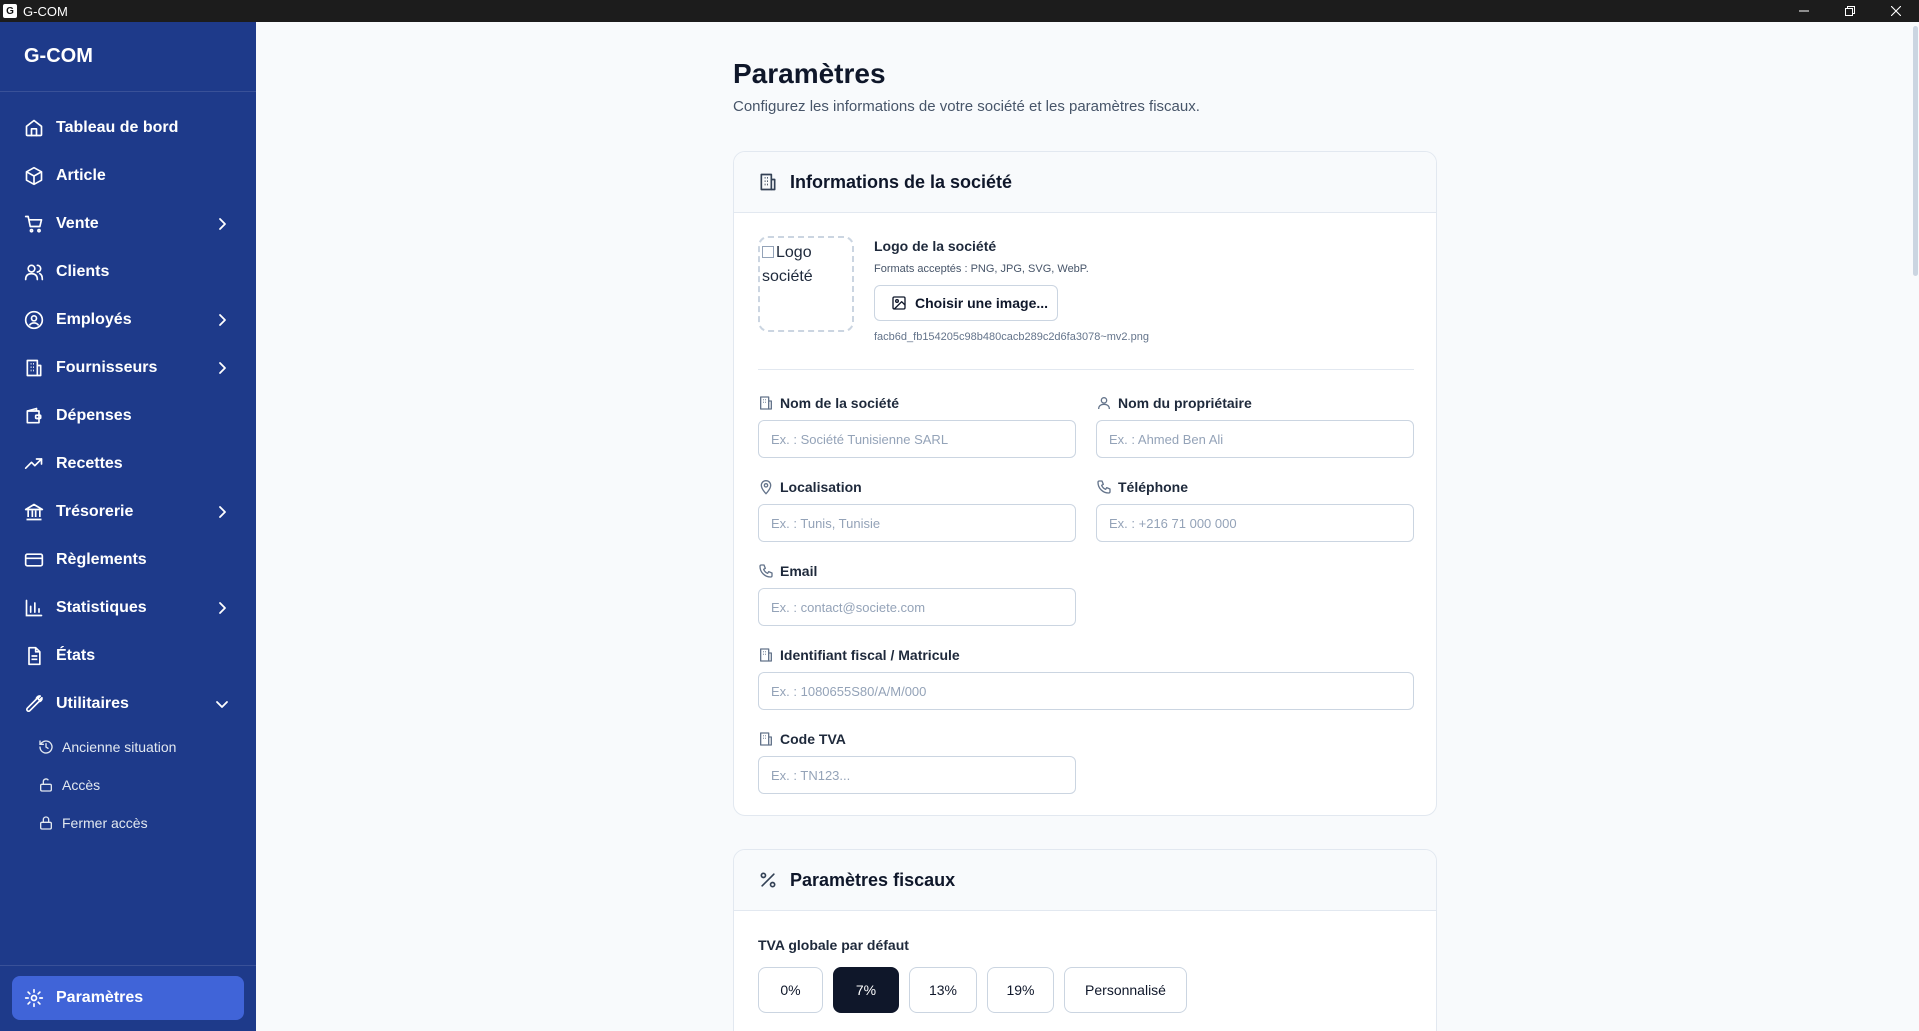 This screenshot has height=1031, width=1919. I want to click on page-title: Paramètres, so click(809, 73).